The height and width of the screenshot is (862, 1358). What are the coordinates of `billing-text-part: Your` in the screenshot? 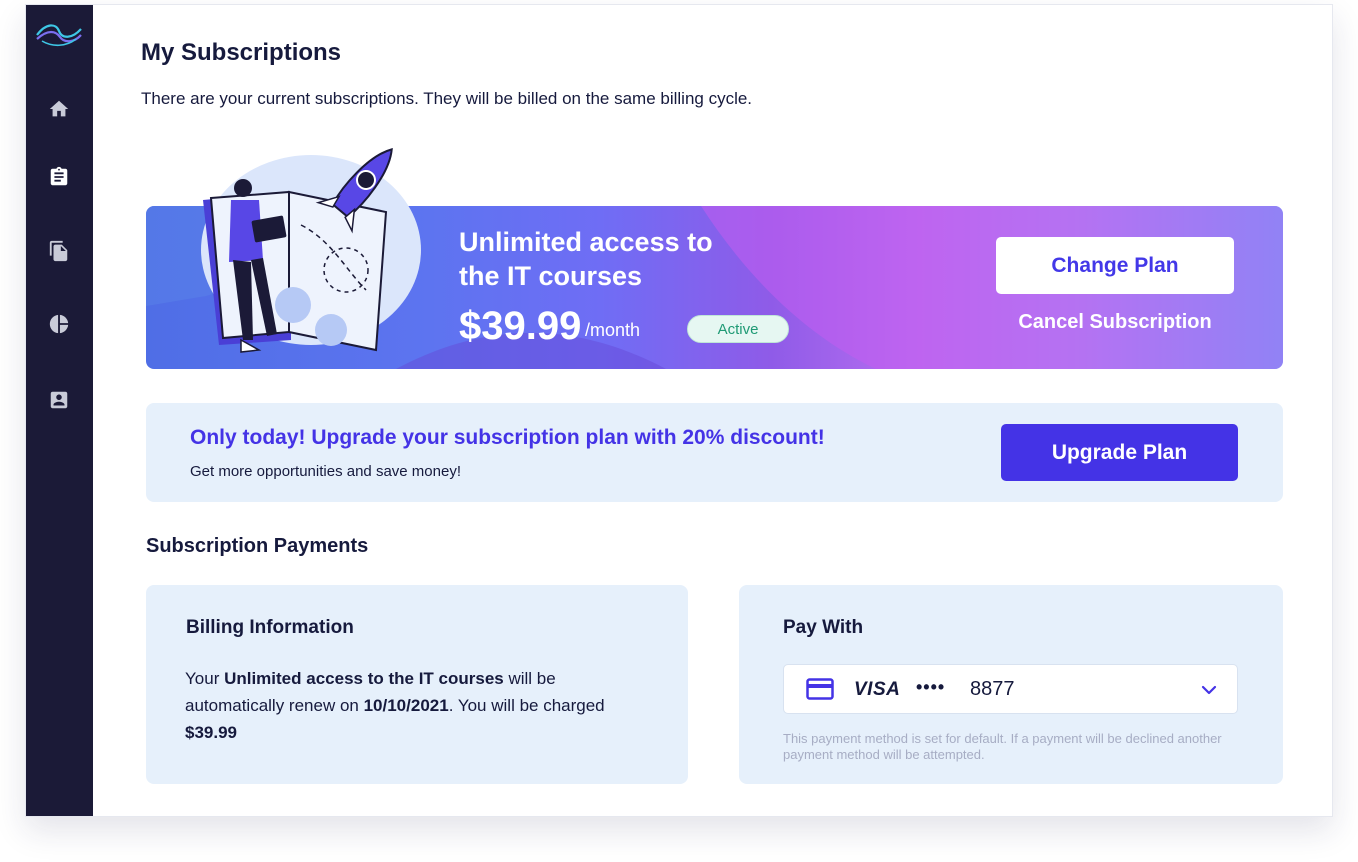 It's located at (205, 678).